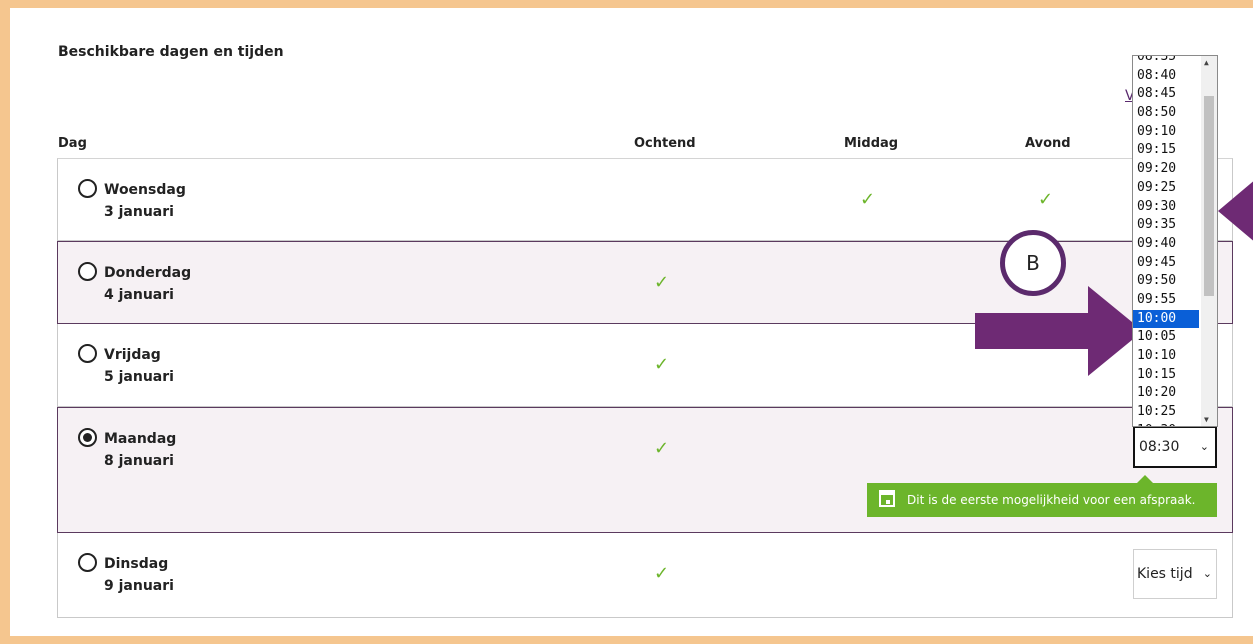 The height and width of the screenshot is (644, 1253). I want to click on time-option: 09:25, so click(1166, 188).